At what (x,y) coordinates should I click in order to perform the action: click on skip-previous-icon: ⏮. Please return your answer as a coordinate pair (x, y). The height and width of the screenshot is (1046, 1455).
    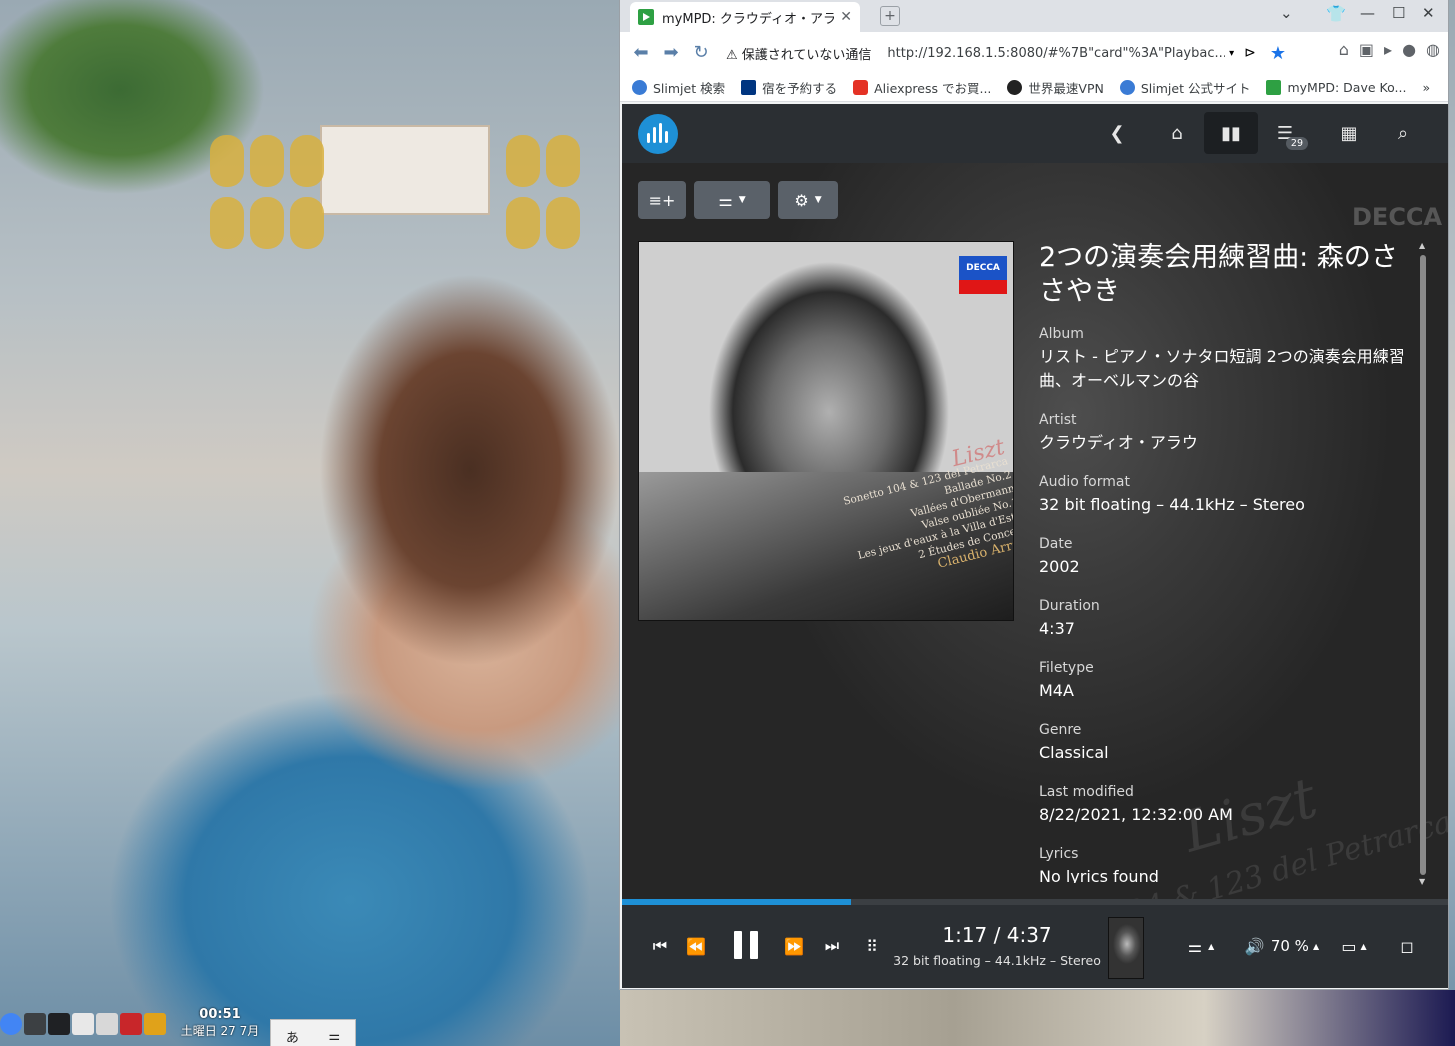
    Looking at the image, I should click on (660, 945).